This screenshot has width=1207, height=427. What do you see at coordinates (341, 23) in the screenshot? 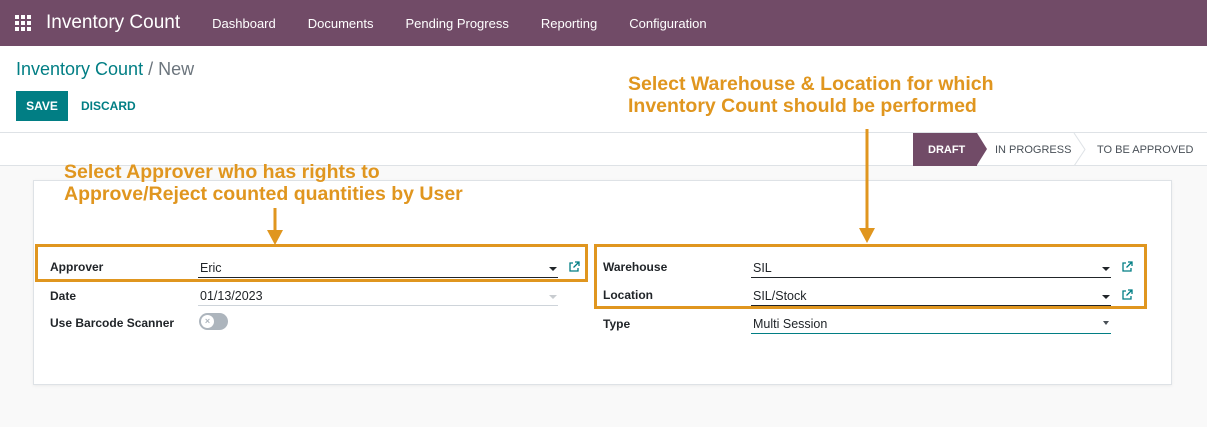
I see `menu-documents: Documents` at bounding box center [341, 23].